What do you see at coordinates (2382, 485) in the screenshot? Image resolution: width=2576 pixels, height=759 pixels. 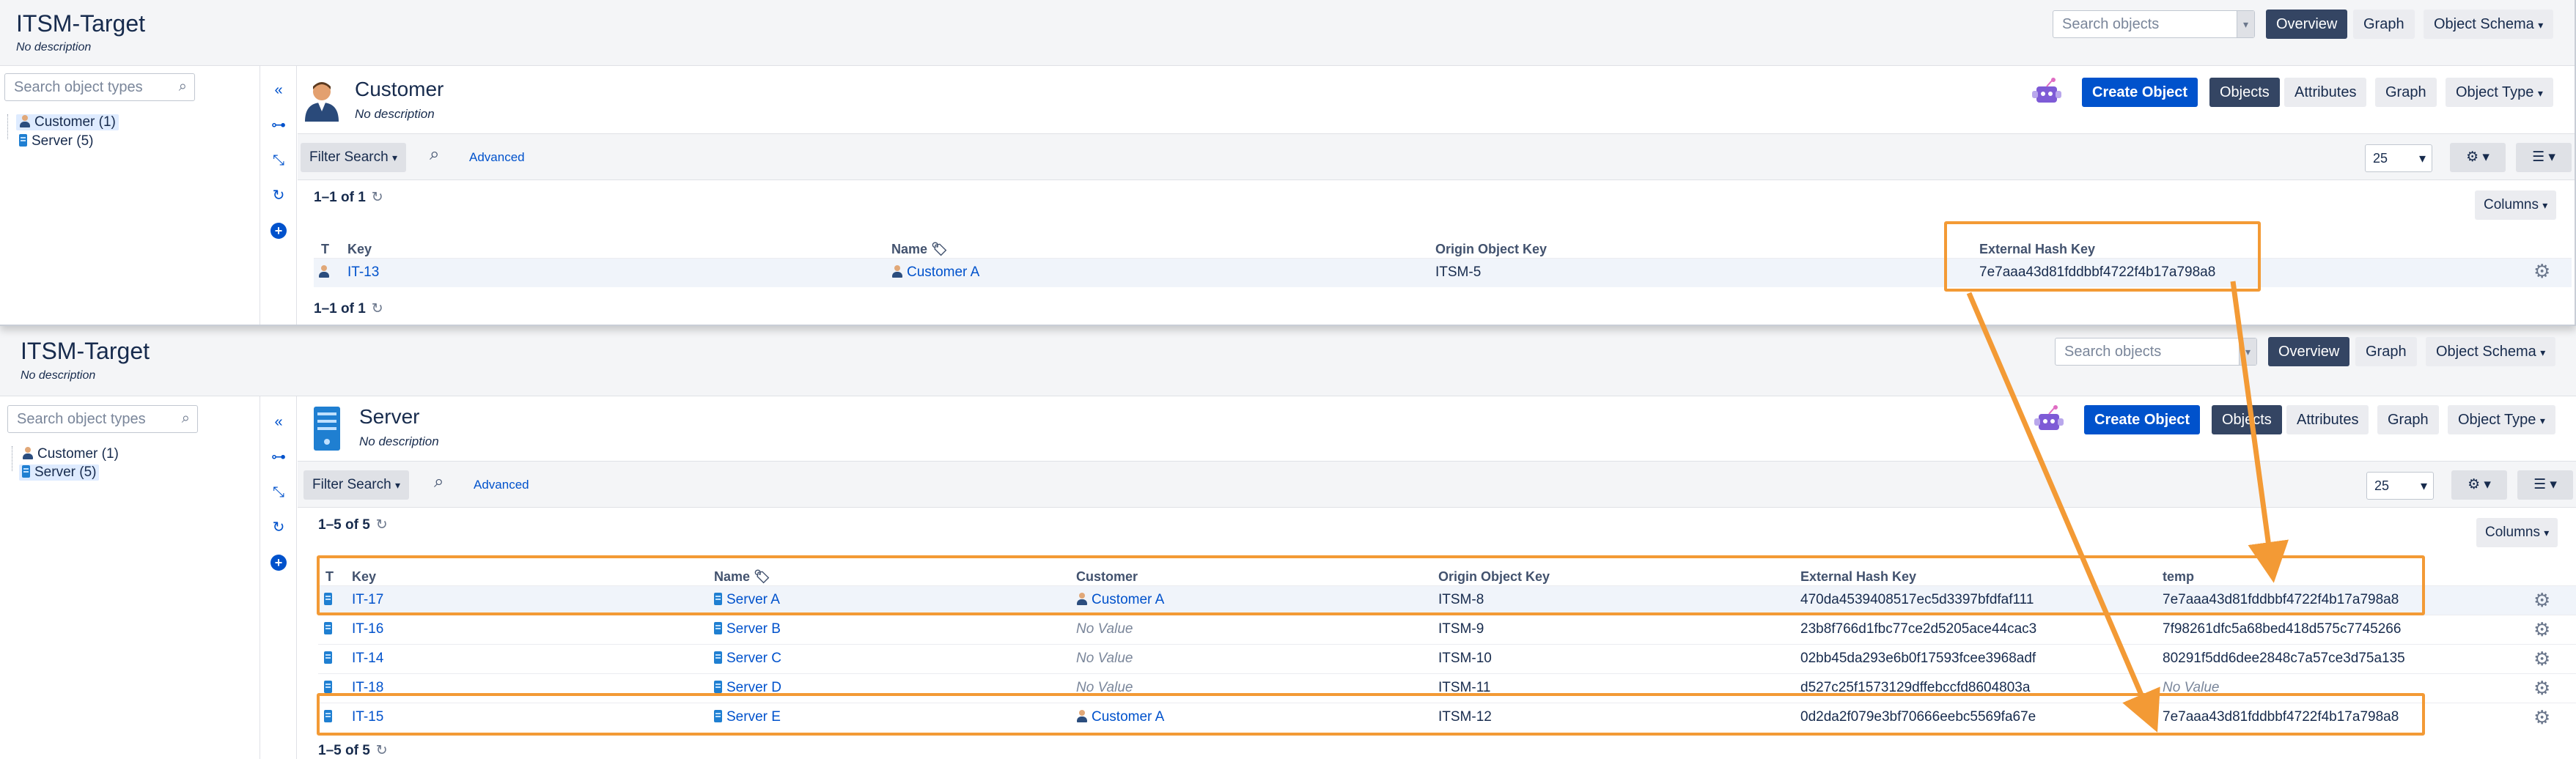 I see `page-size-value: 25` at bounding box center [2382, 485].